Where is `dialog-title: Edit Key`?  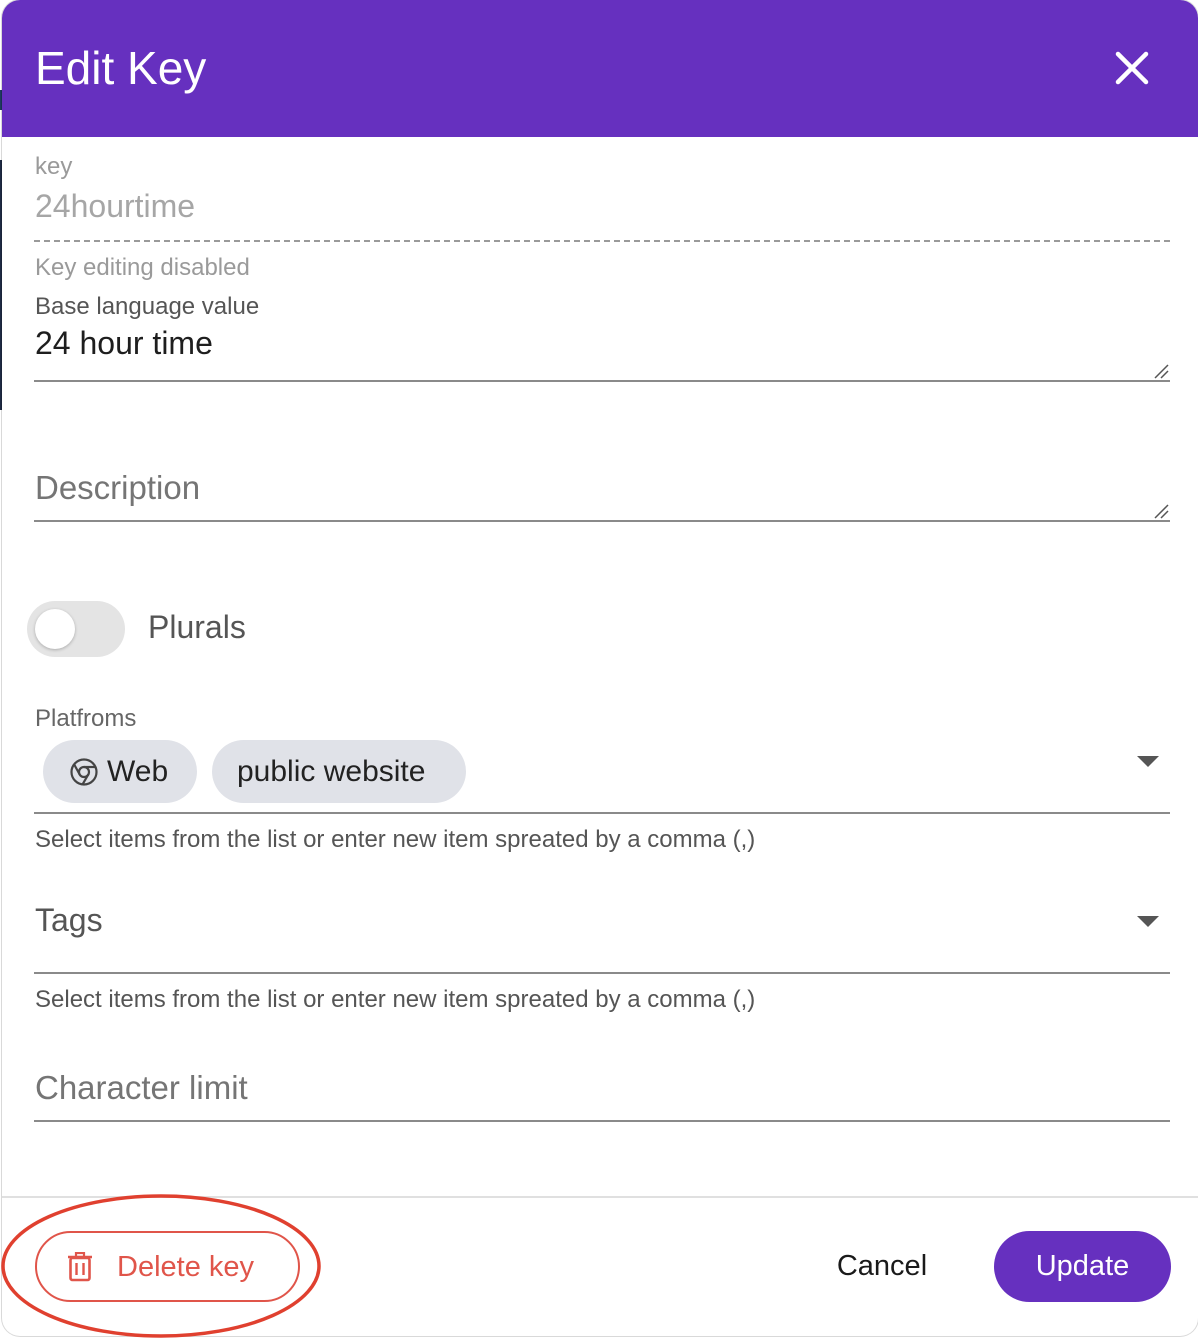
dialog-title: Edit Key is located at coordinates (121, 68).